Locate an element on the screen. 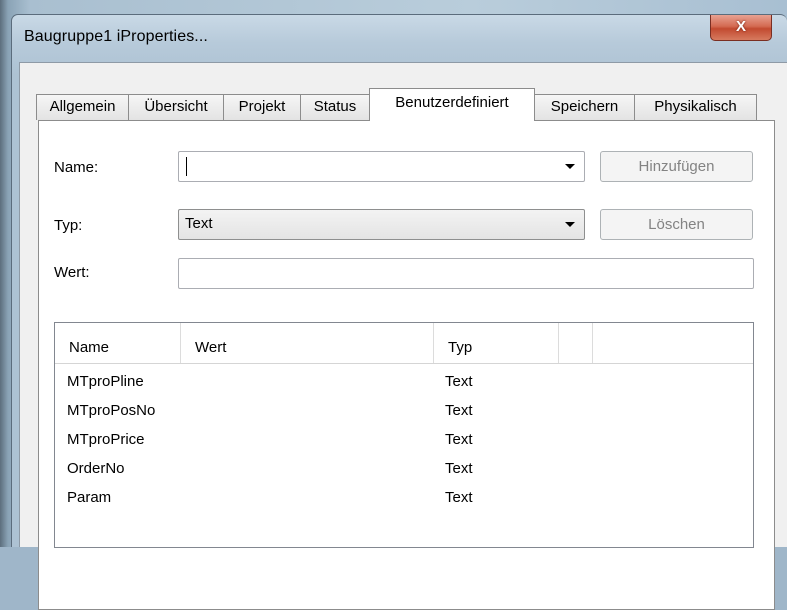  tab-label: Allgemein is located at coordinates (82, 106).